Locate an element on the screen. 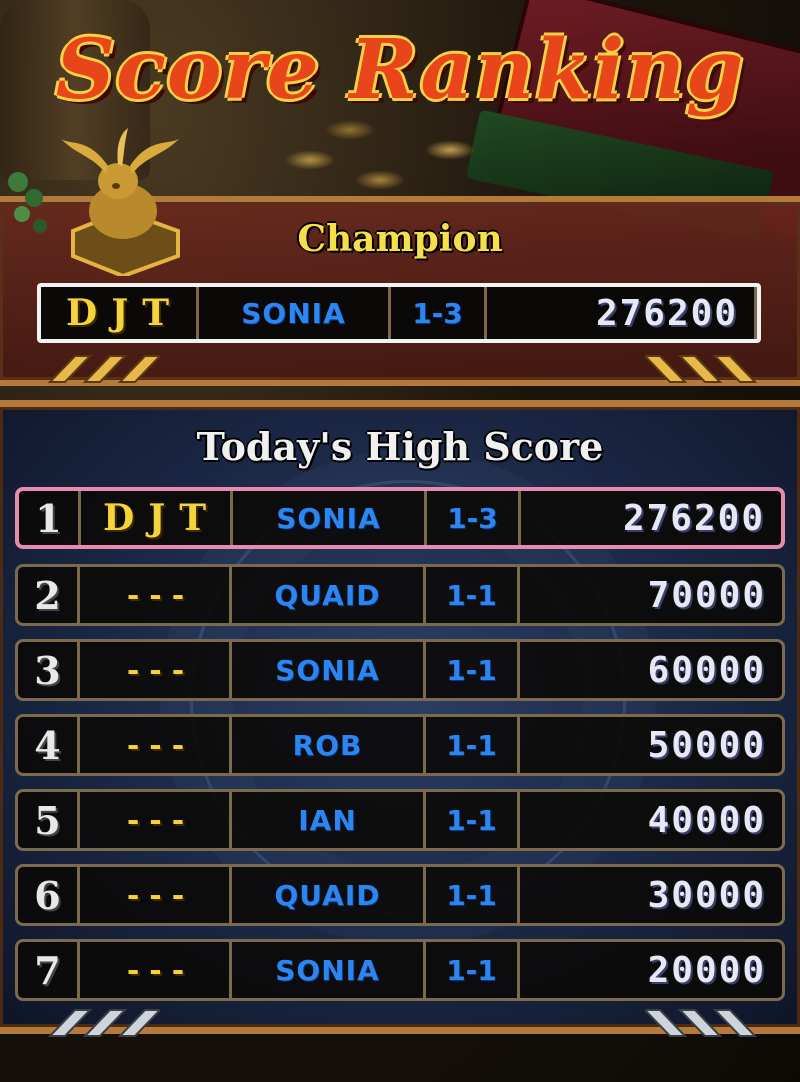 The image size is (800, 1082). rank-number: 5 is located at coordinates (49, 820).